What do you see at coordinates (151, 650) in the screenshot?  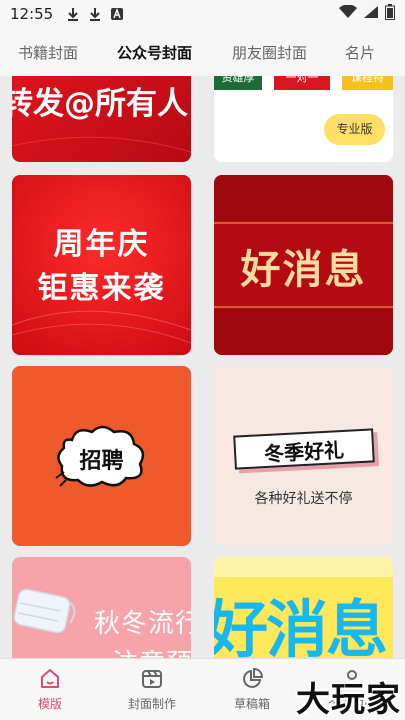 I see `card-title-line2: 注意预防` at bounding box center [151, 650].